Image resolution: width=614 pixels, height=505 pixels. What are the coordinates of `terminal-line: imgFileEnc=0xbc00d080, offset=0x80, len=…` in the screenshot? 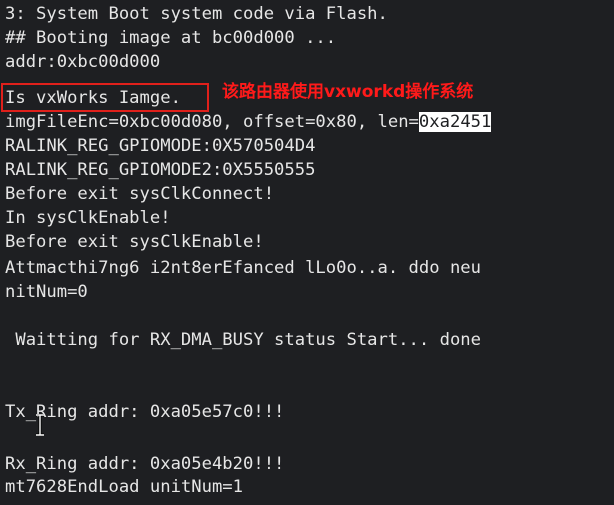 It's located at (248, 122).